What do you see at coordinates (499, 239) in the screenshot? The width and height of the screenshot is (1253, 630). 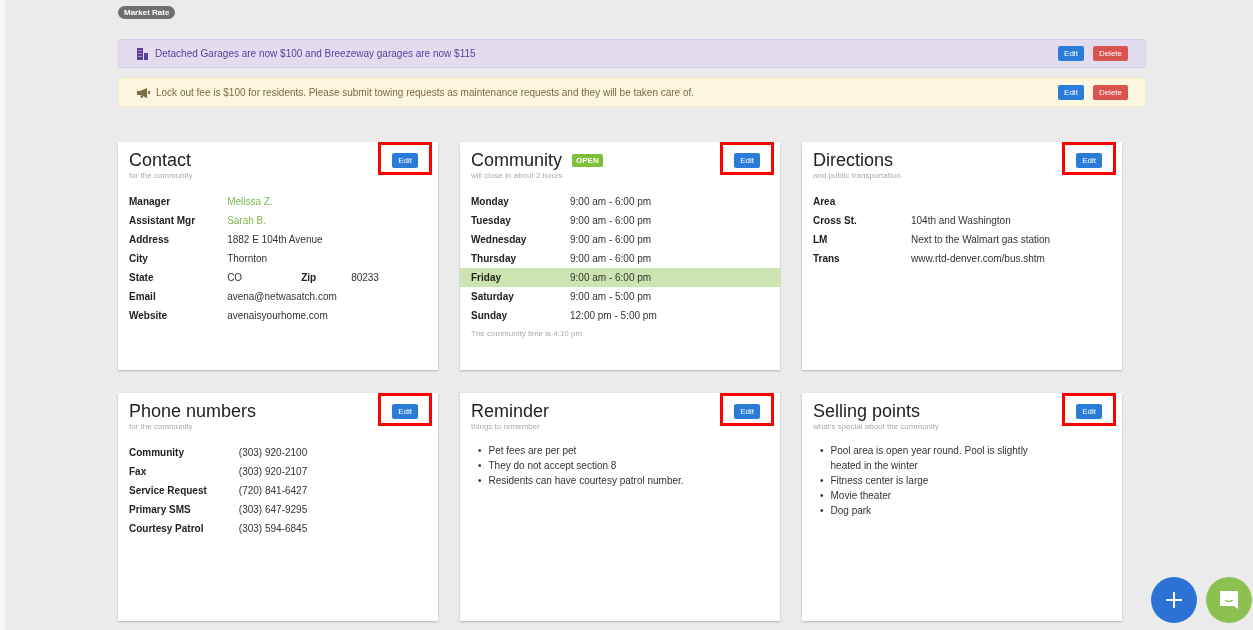 I see `day-label: Wednesday` at bounding box center [499, 239].